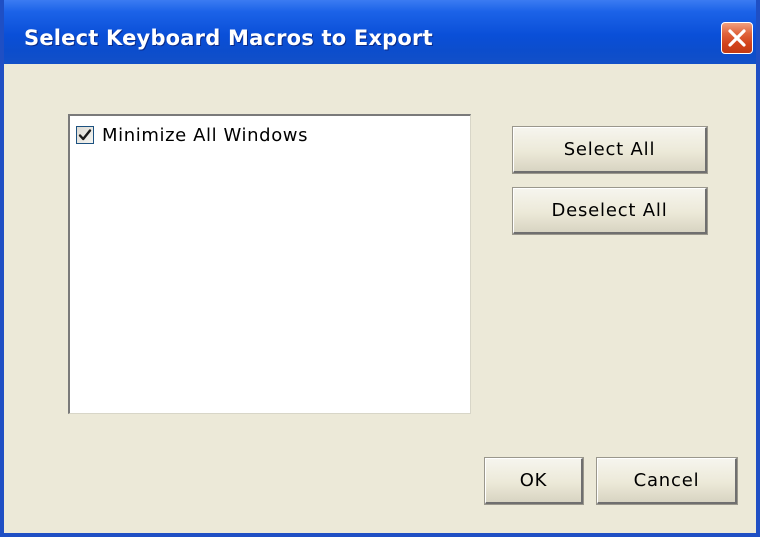 The image size is (760, 537). What do you see at coordinates (205, 135) in the screenshot?
I see `list-item-label: Minimize All Windows` at bounding box center [205, 135].